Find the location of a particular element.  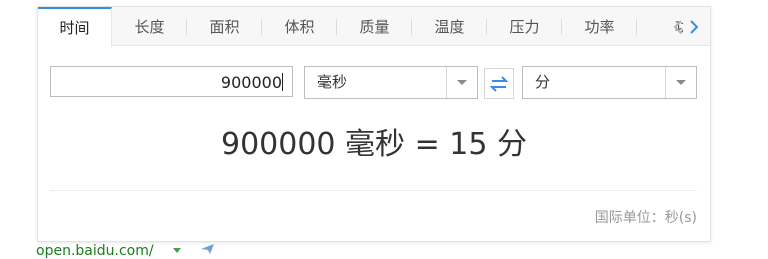

tab-label: 时间 is located at coordinates (74, 28).